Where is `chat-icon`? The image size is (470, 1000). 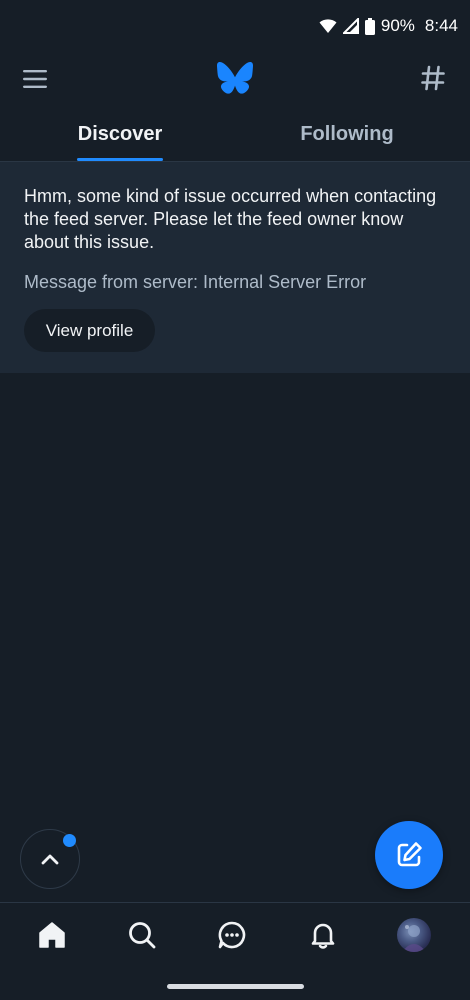
chat-icon is located at coordinates (232, 935).